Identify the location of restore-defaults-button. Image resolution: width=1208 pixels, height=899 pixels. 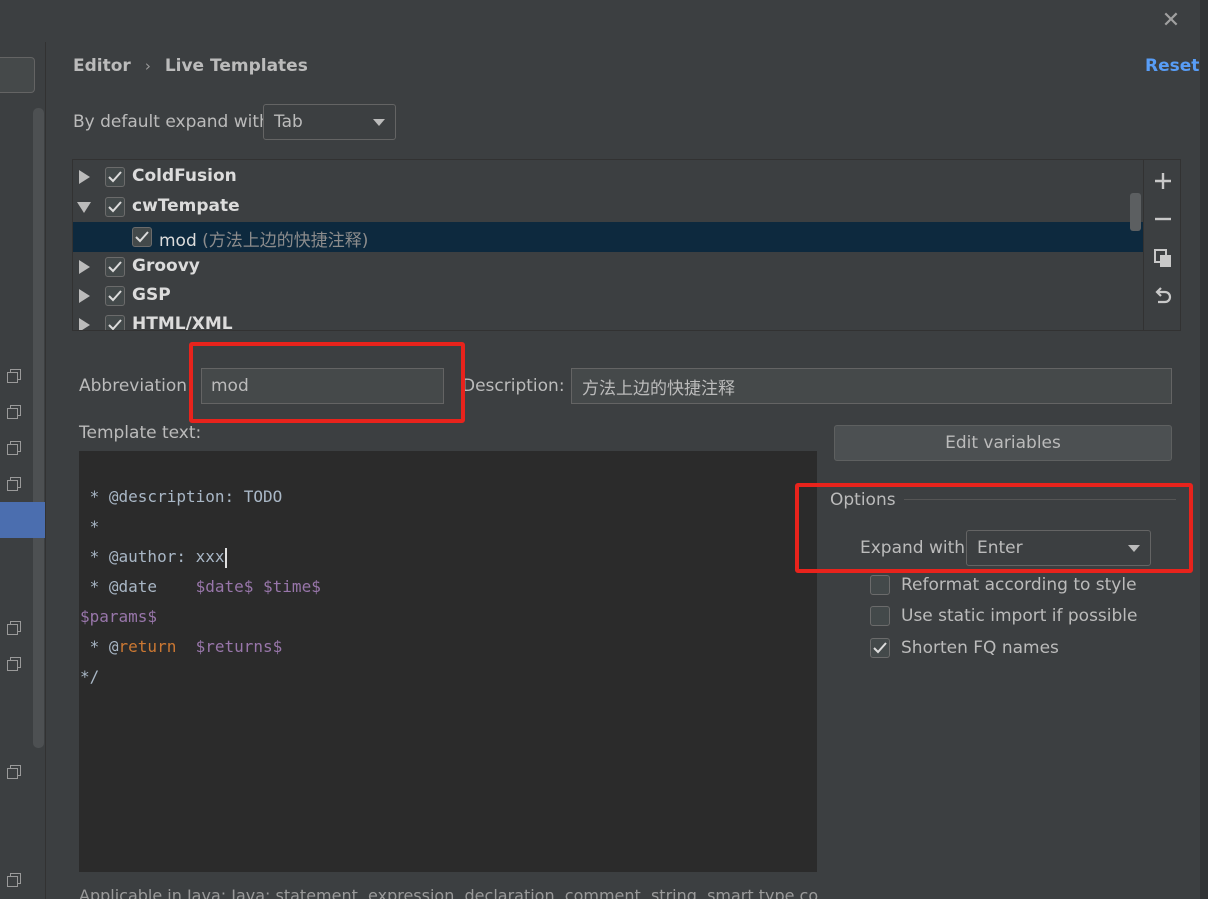
(1163, 297).